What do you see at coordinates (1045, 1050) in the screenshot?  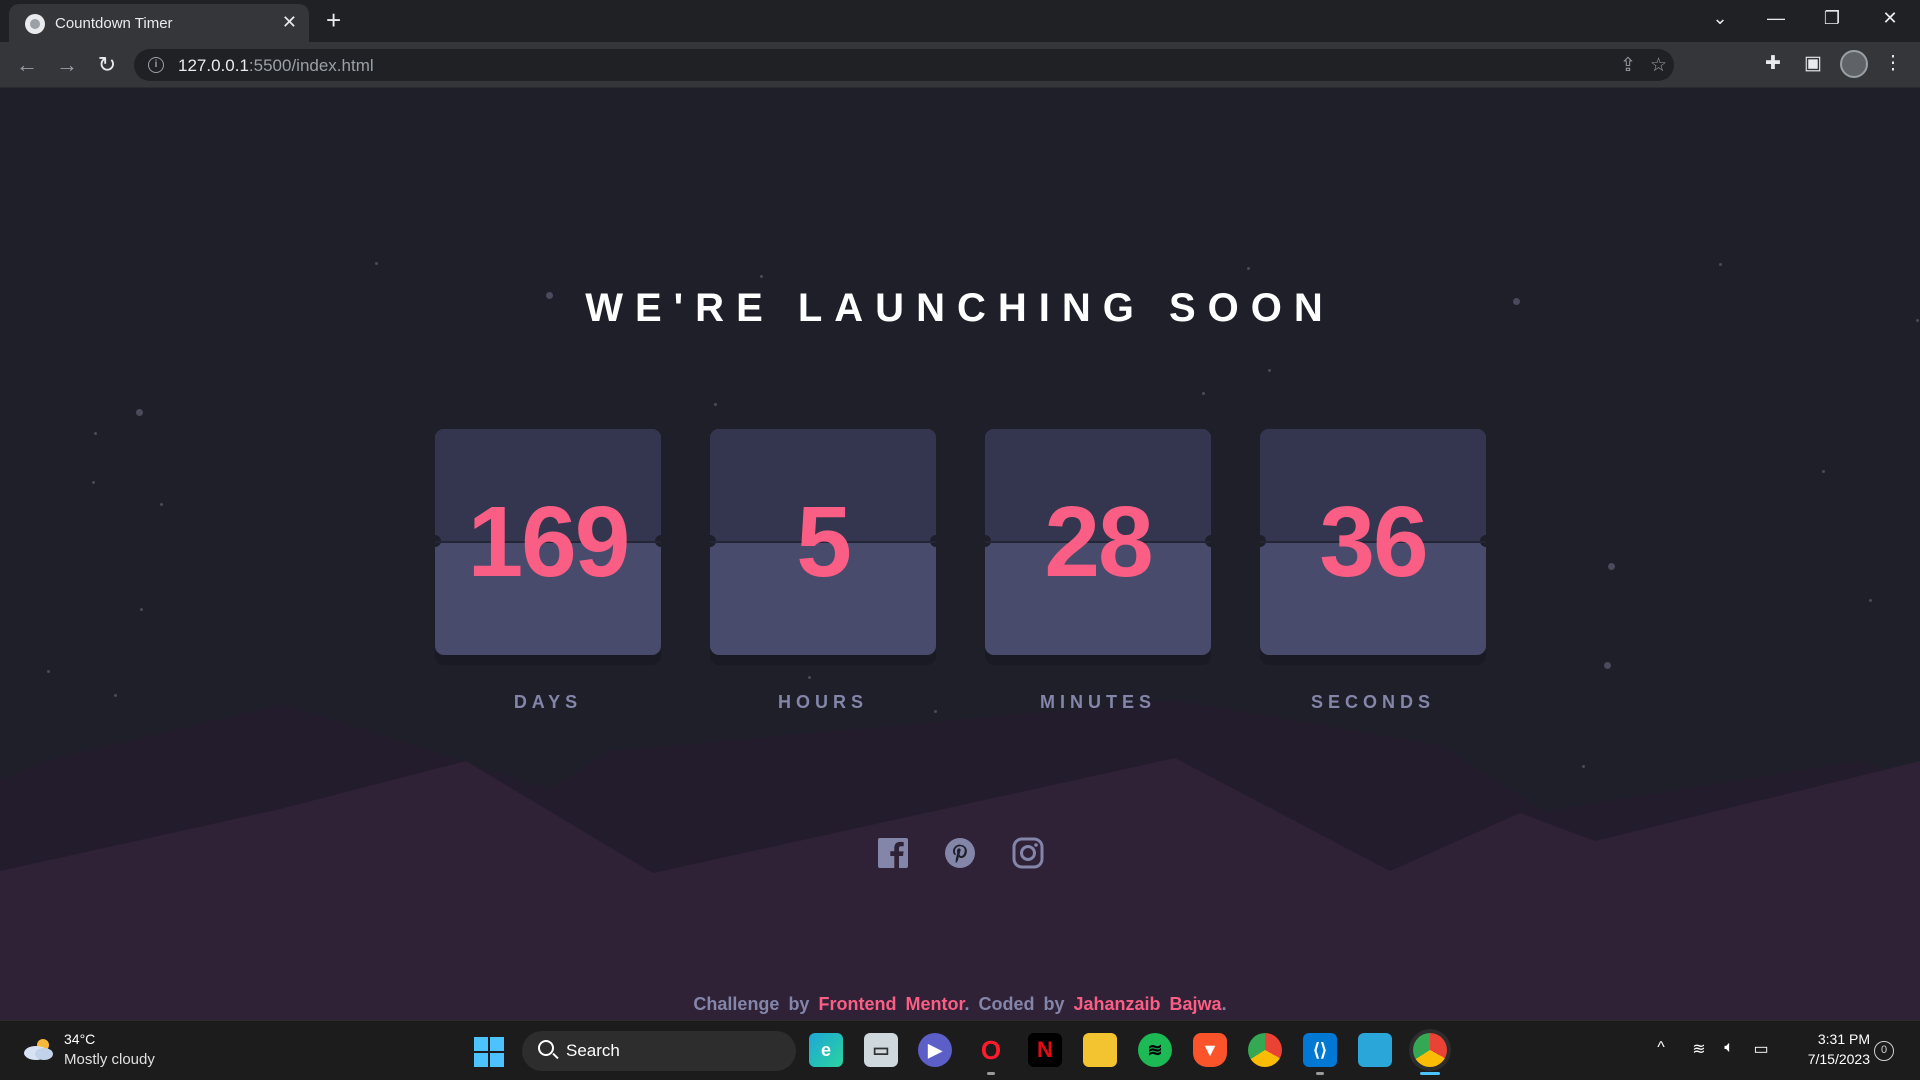 I see `netflix-icon: N` at bounding box center [1045, 1050].